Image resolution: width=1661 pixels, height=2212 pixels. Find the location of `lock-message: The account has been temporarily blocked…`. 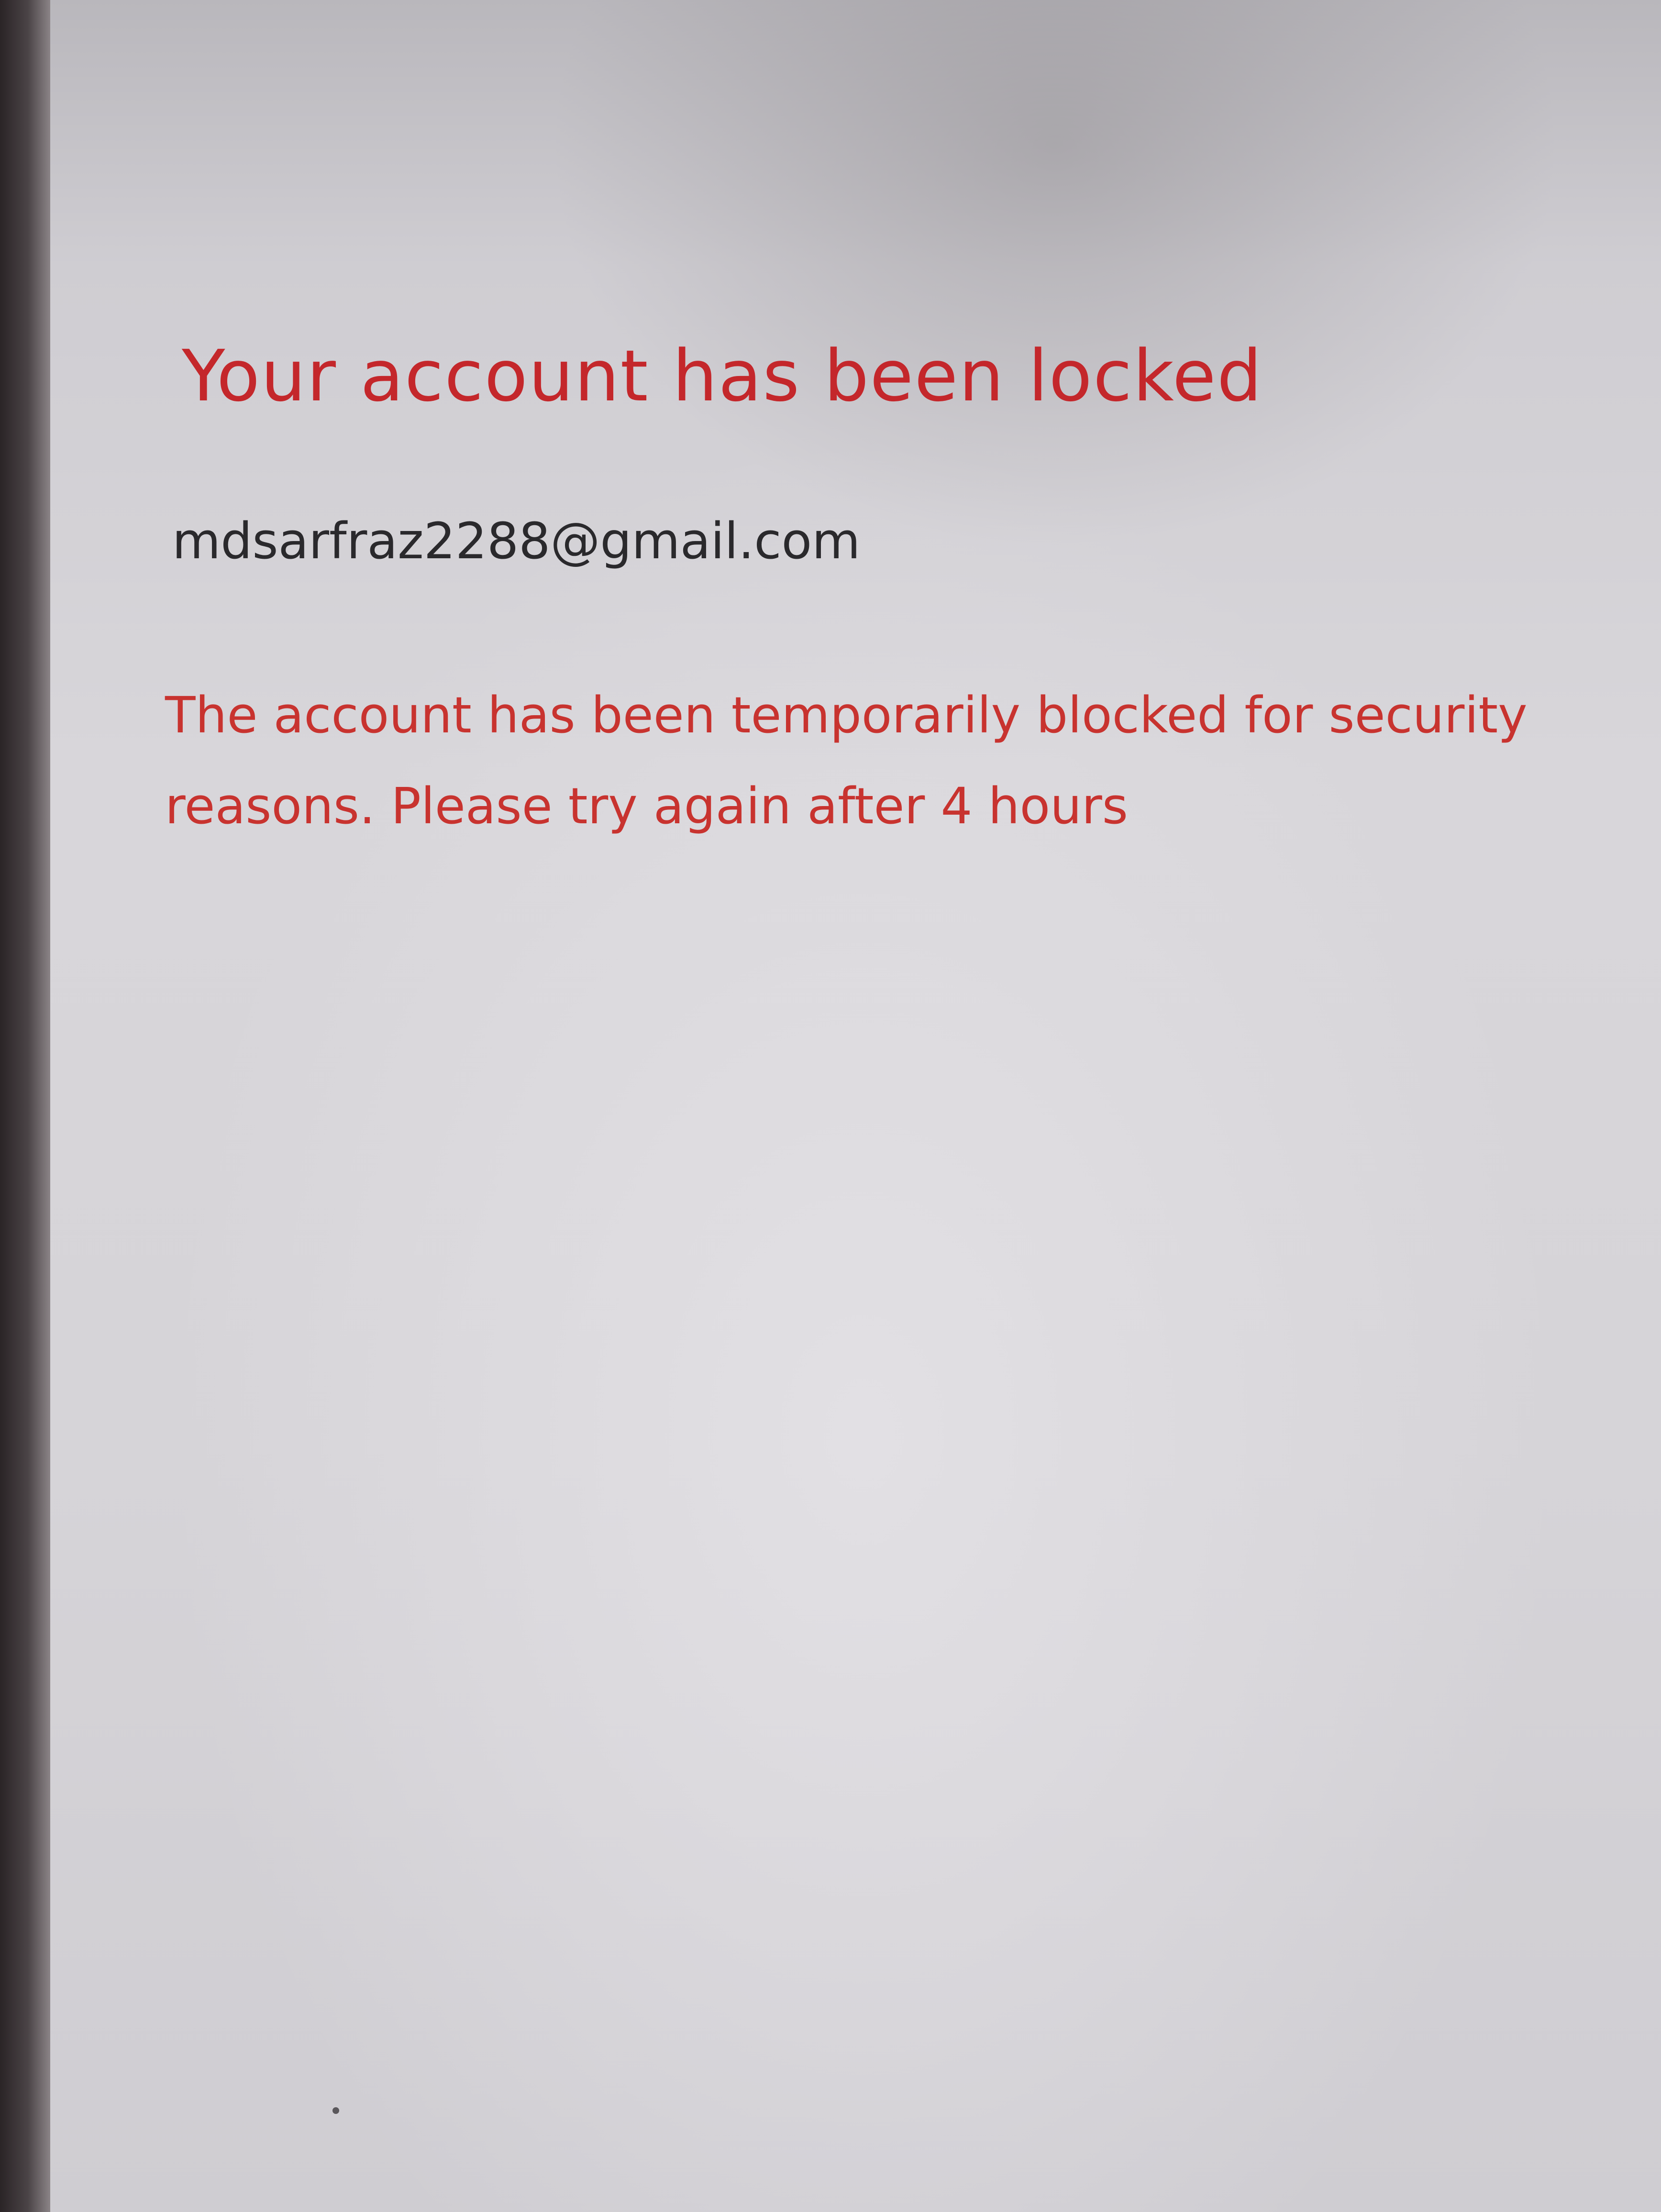

lock-message: The account has been temporarily blocked… is located at coordinates (847, 760).